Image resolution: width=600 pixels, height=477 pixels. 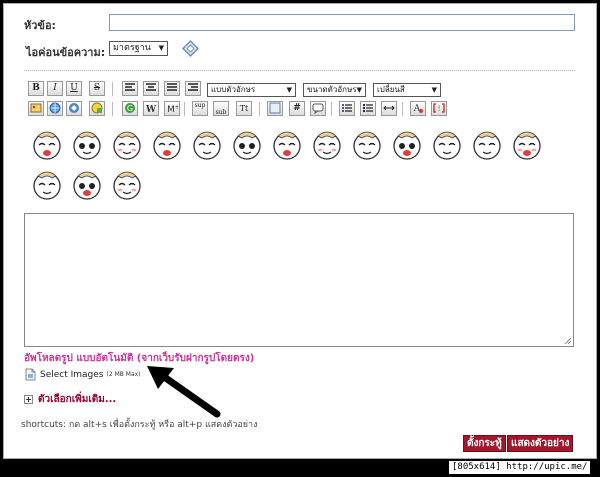 What do you see at coordinates (66, 52) in the screenshot?
I see `message-icon-label: ไอค่อนข้อความ:` at bounding box center [66, 52].